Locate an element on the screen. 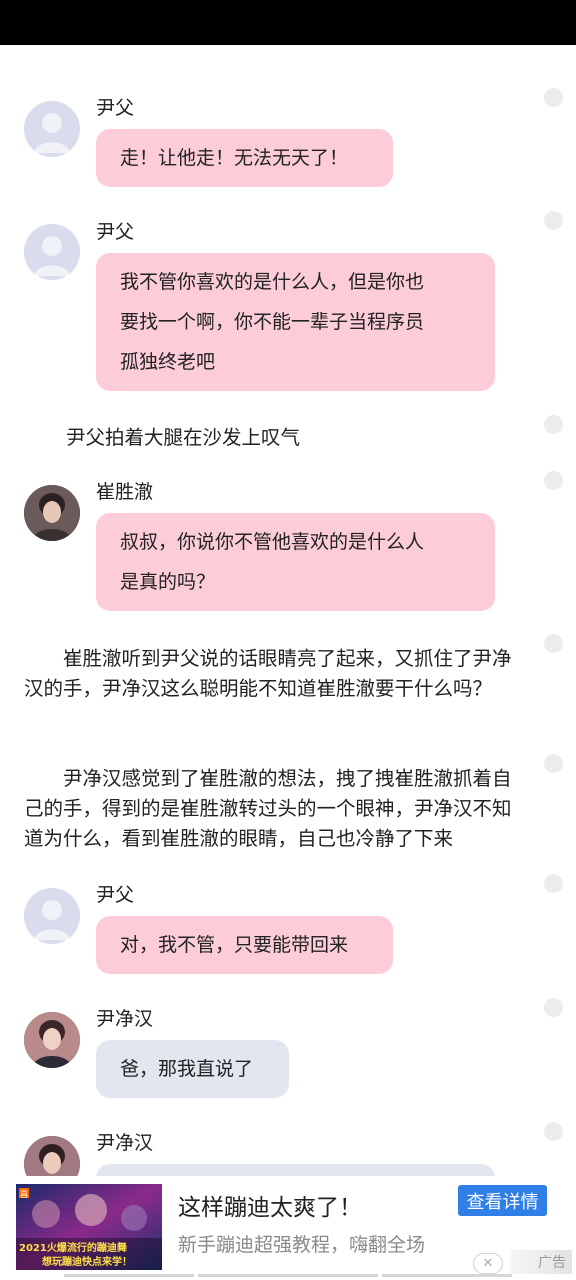 The height and width of the screenshot is (1280, 576). dialogue-bubble: 对，我不管，只要能带回来 is located at coordinates (244, 945).